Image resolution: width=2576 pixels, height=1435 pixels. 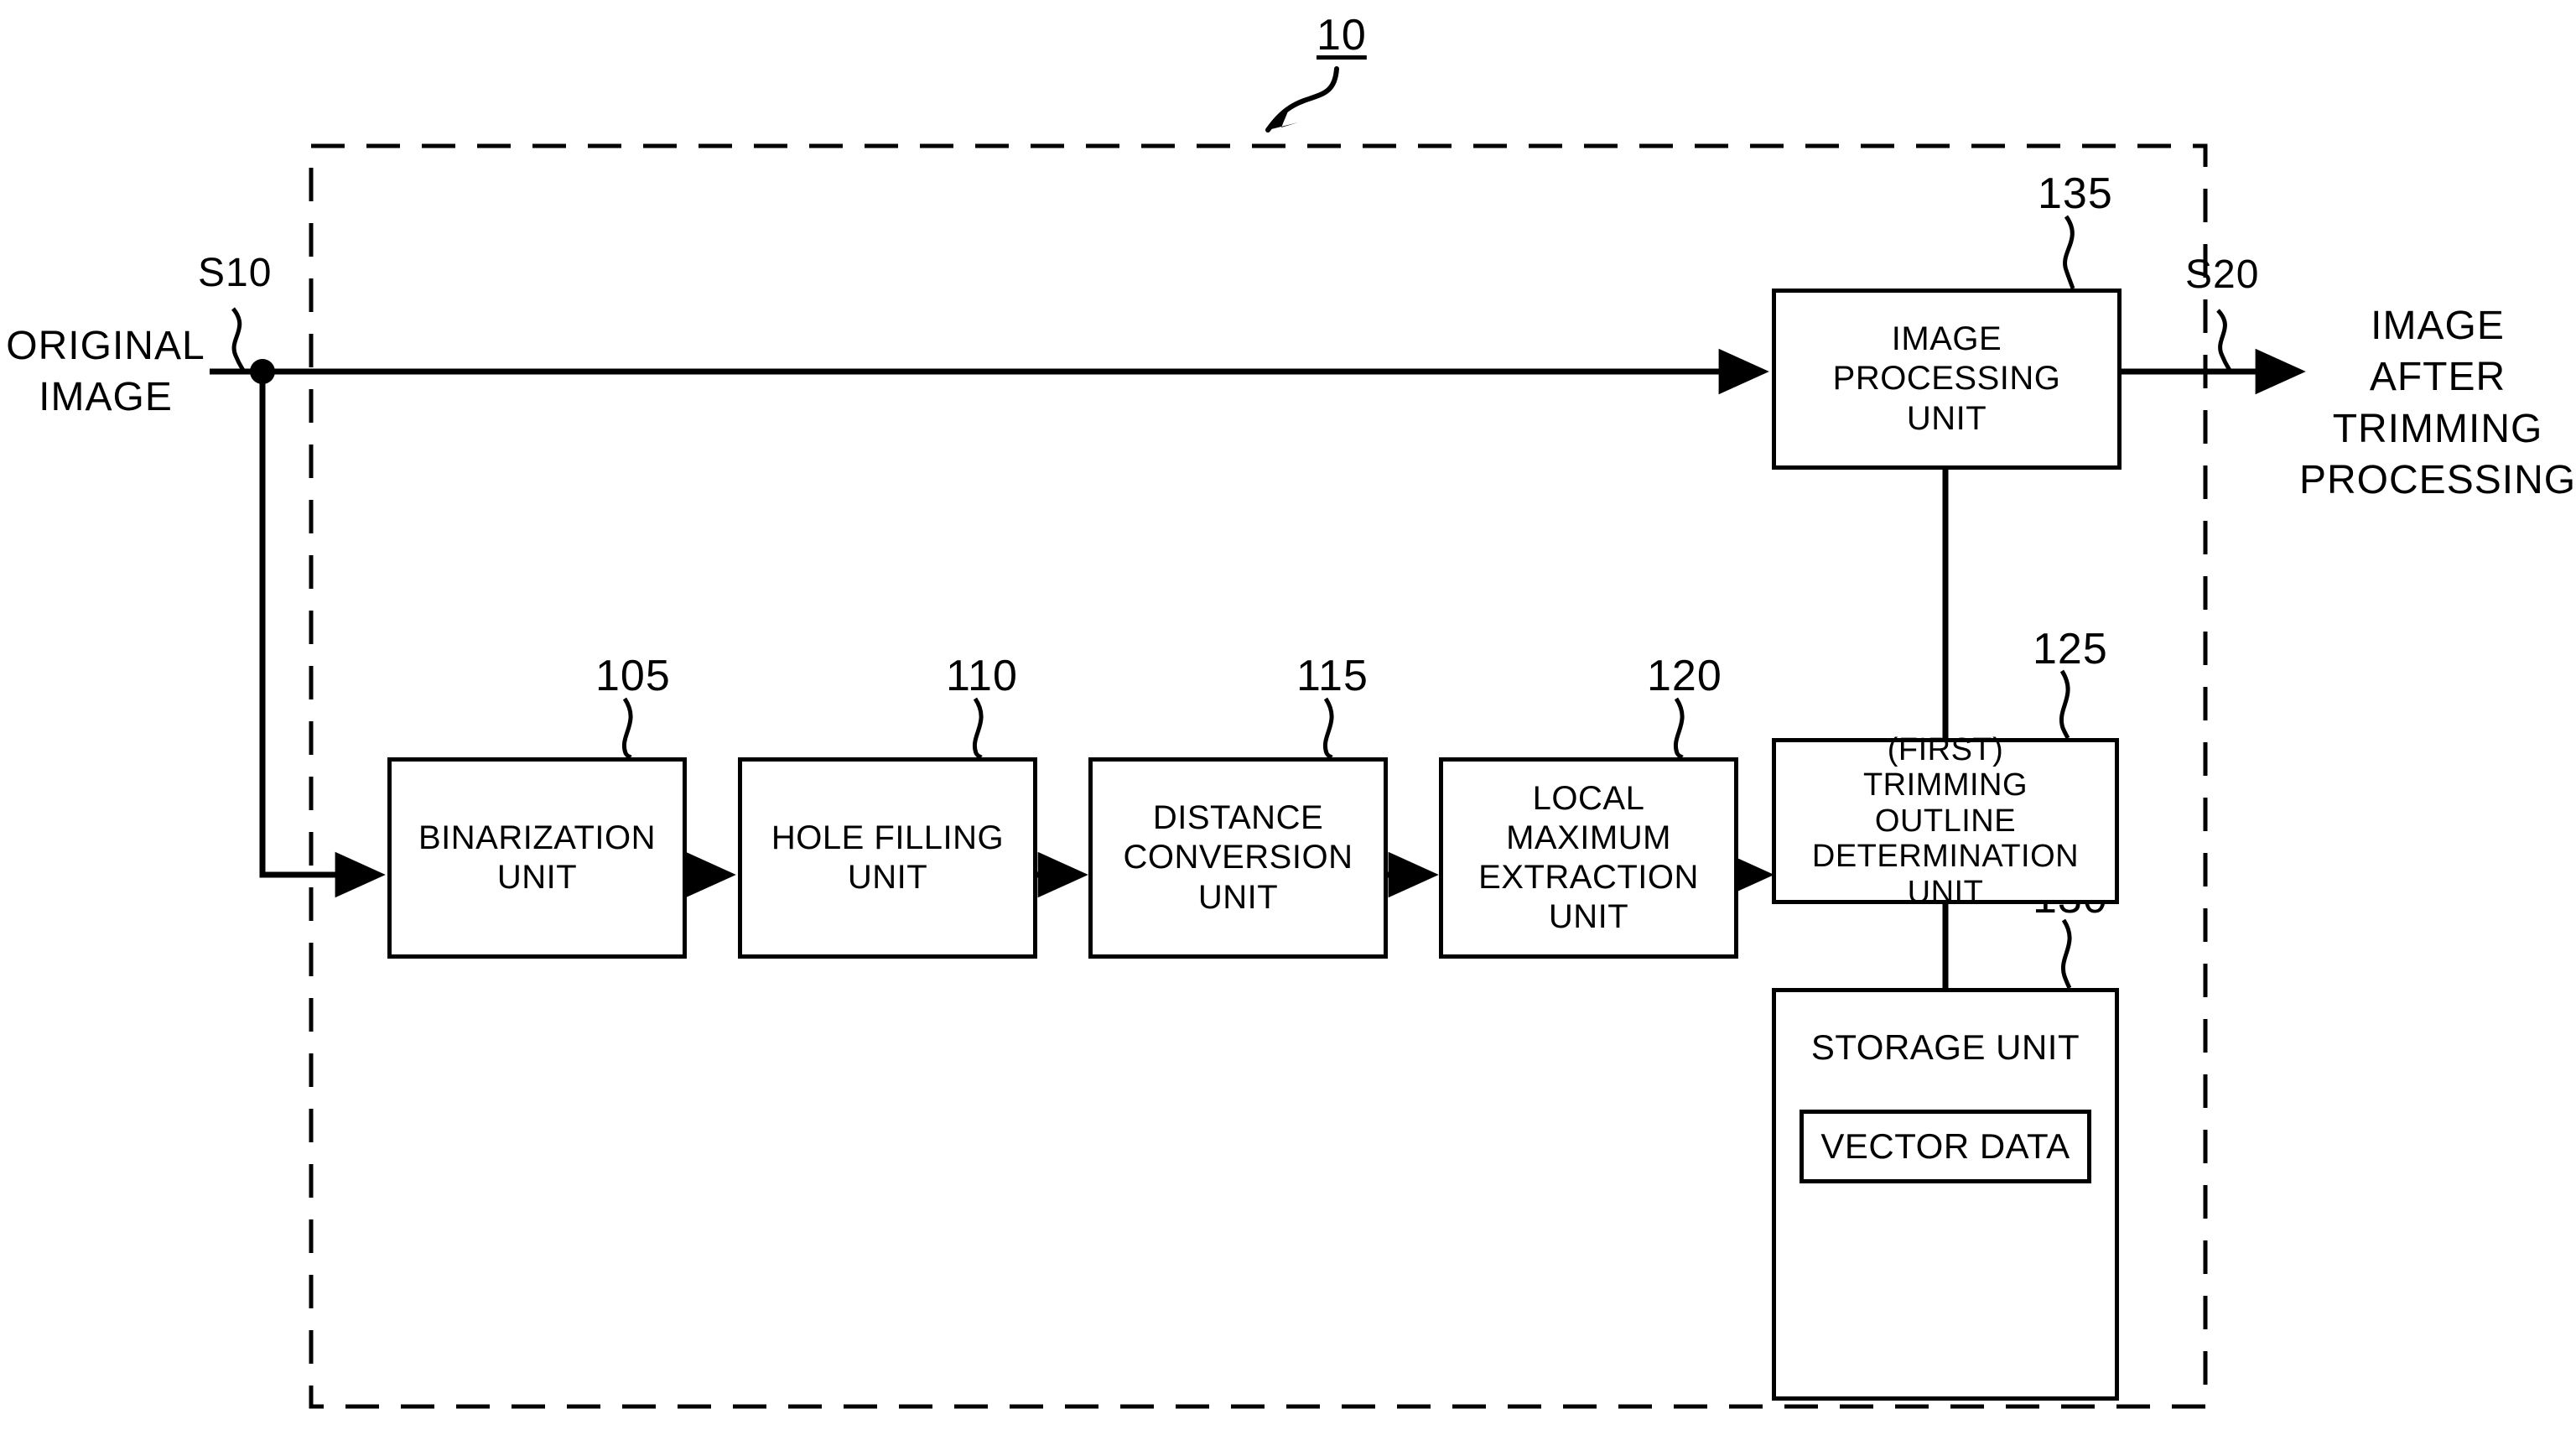 I want to click on vector-data-label: VECTOR DATA, so click(x=1945, y=1146).